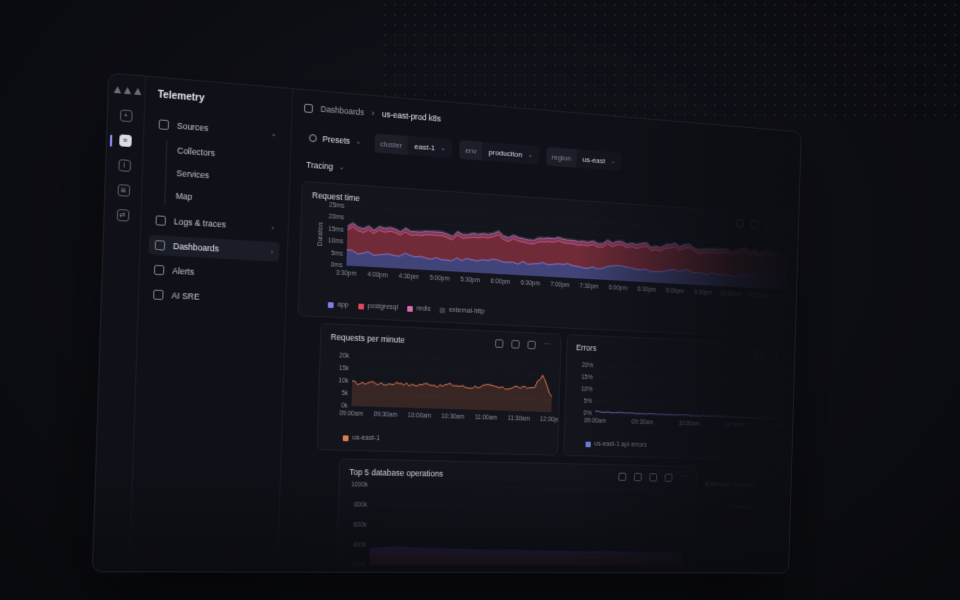 The height and width of the screenshot is (600, 960). Describe the element at coordinates (595, 421) in the screenshot. I see `x-tick-label: 09:00am` at that location.